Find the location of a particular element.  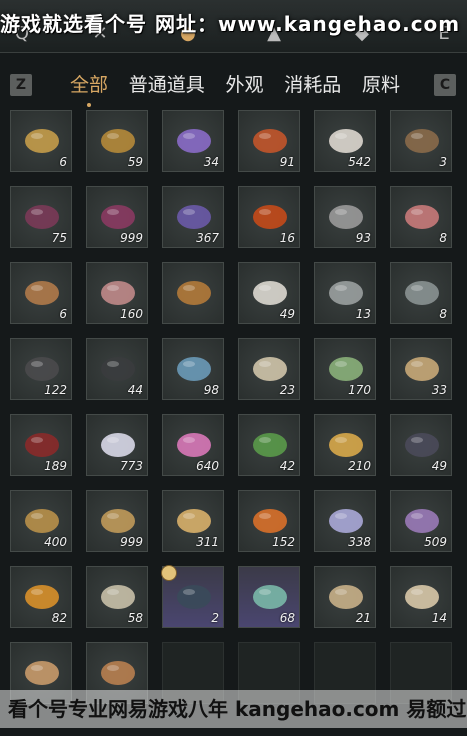

item-count: 14 is located at coordinates (439, 618).